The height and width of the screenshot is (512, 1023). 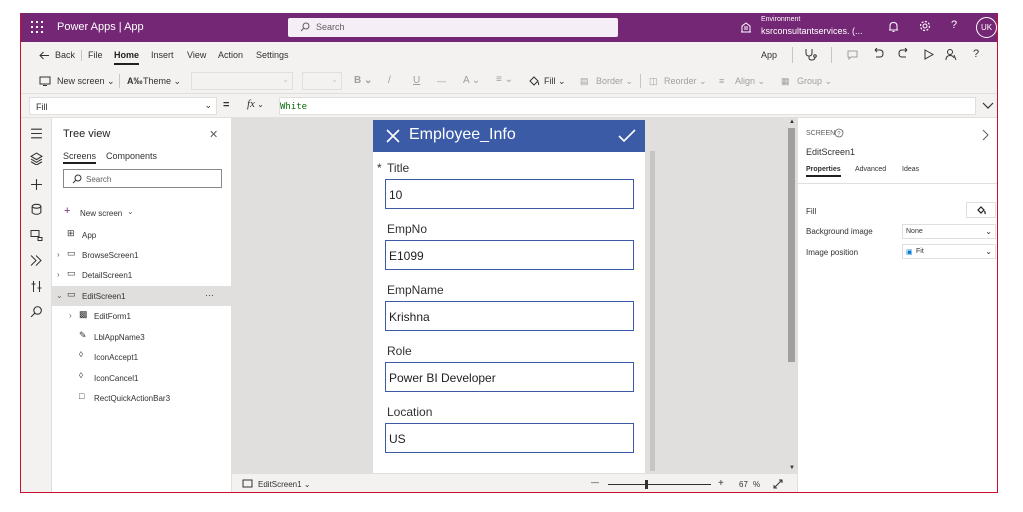 What do you see at coordinates (196, 55) in the screenshot?
I see `menu-view: View` at bounding box center [196, 55].